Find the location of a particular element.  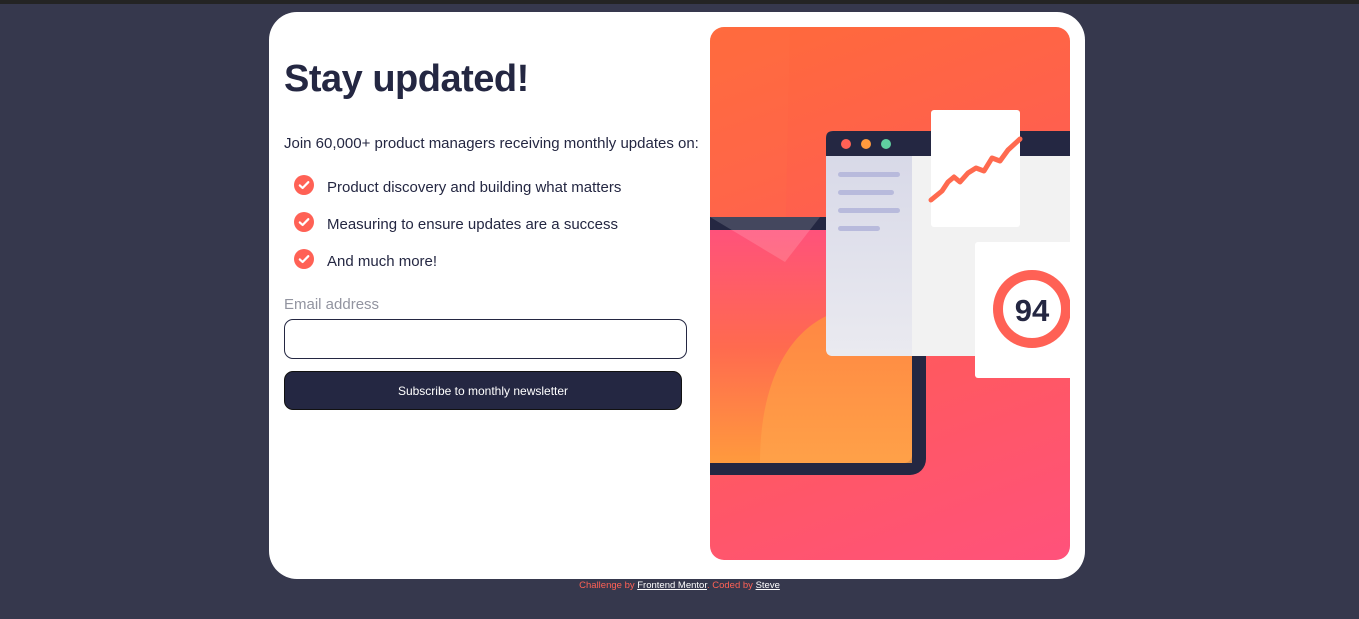

email-field is located at coordinates (485, 339).